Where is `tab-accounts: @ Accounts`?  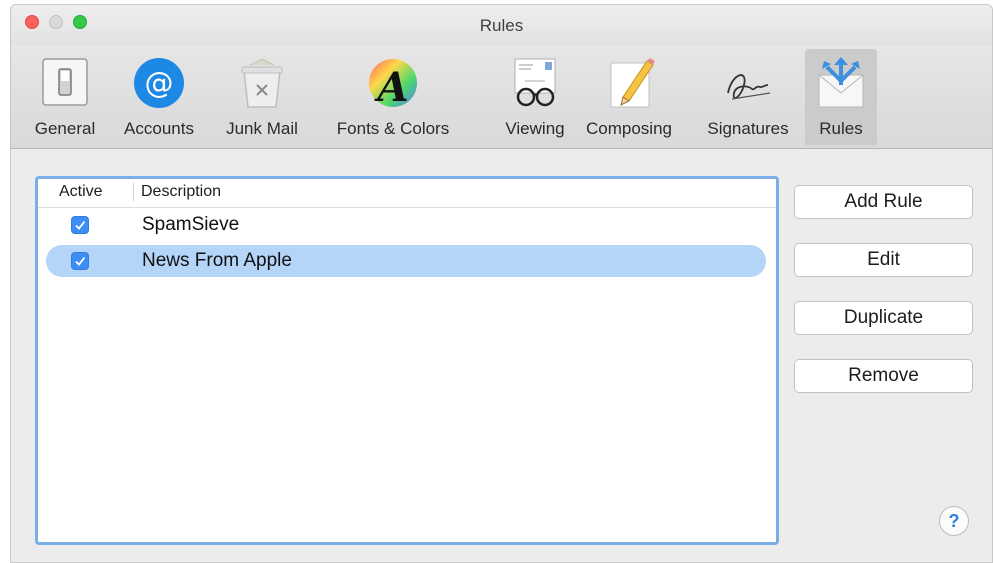
tab-accounts: @ Accounts is located at coordinates (159, 97).